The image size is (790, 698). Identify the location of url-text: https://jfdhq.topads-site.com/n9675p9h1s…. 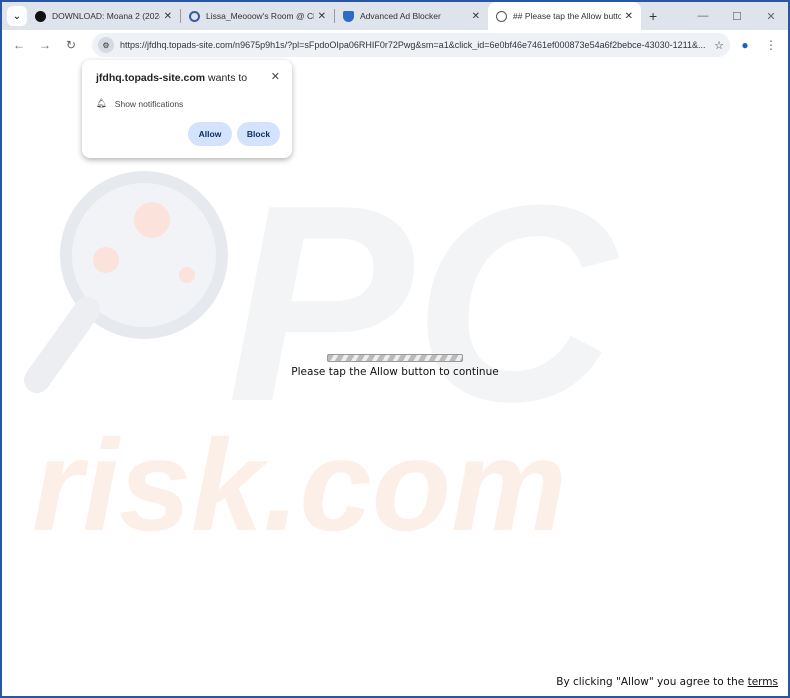
(414, 45).